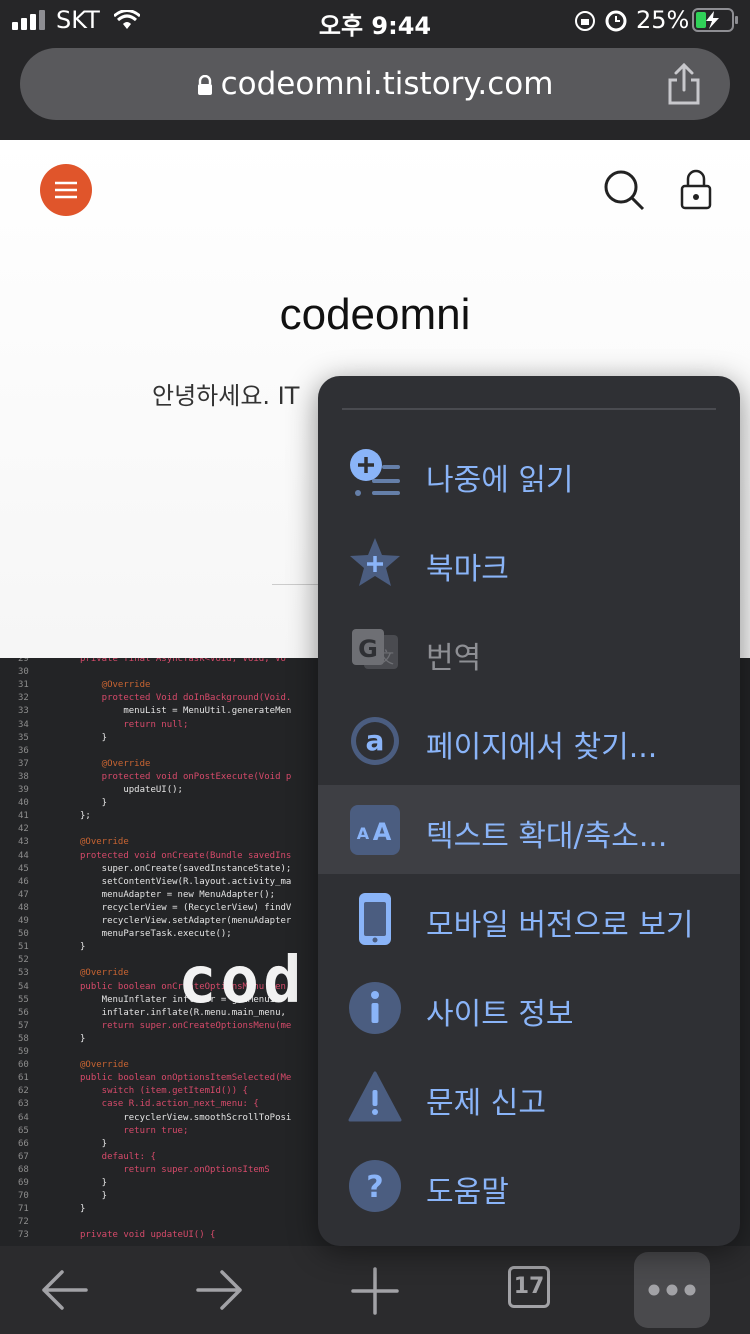  Describe the element at coordinates (23, 1209) in the screenshot. I see `code-line-number: 71` at that location.